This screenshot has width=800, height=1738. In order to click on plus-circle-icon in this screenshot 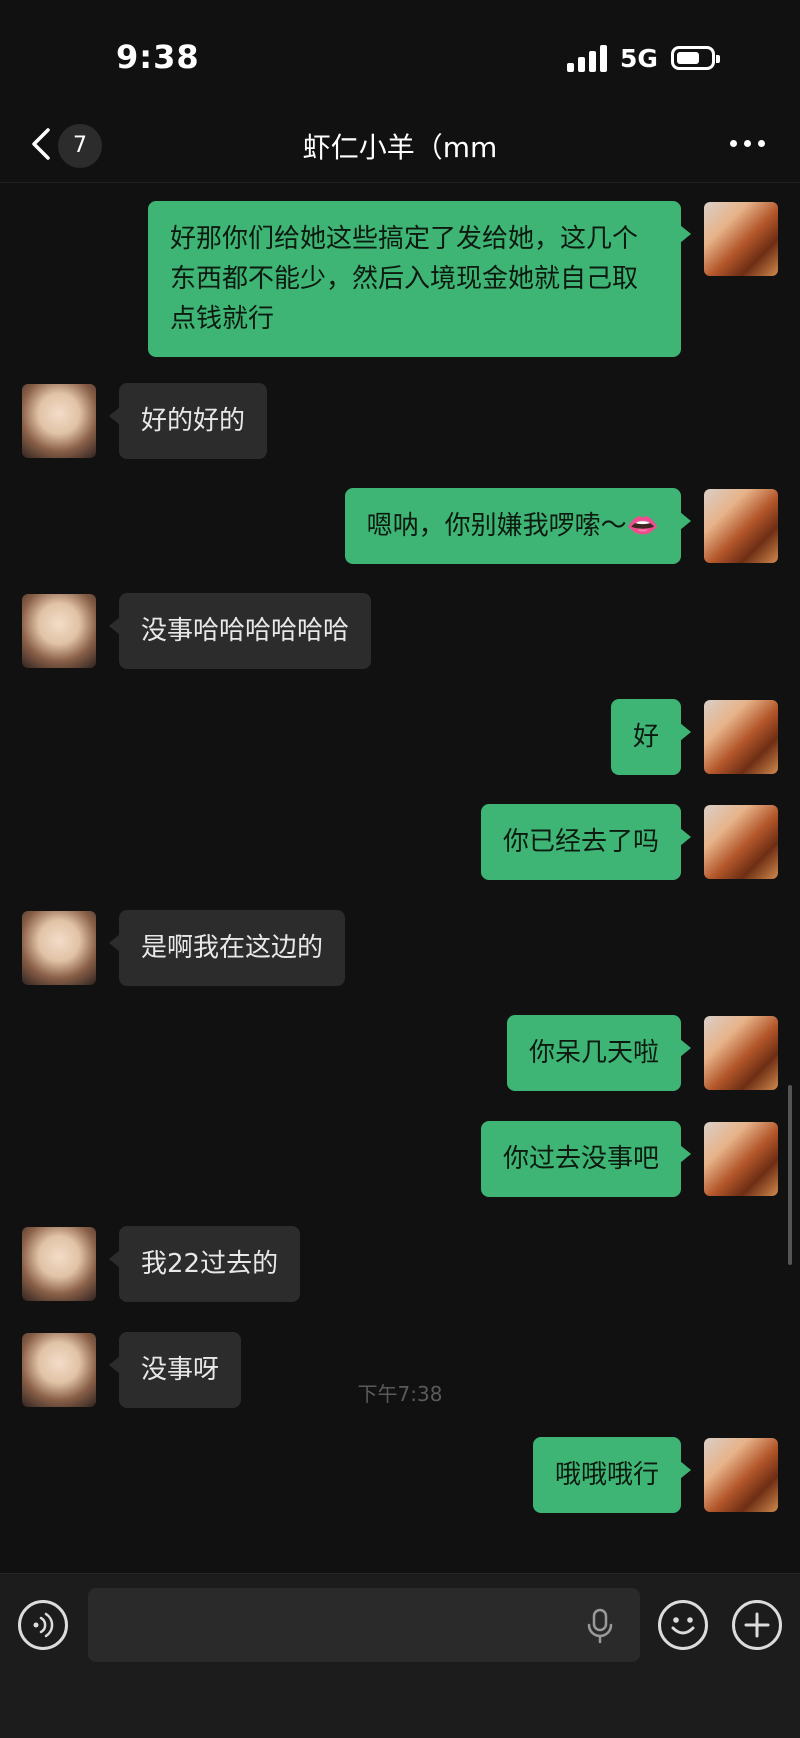, I will do `click(757, 1625)`.